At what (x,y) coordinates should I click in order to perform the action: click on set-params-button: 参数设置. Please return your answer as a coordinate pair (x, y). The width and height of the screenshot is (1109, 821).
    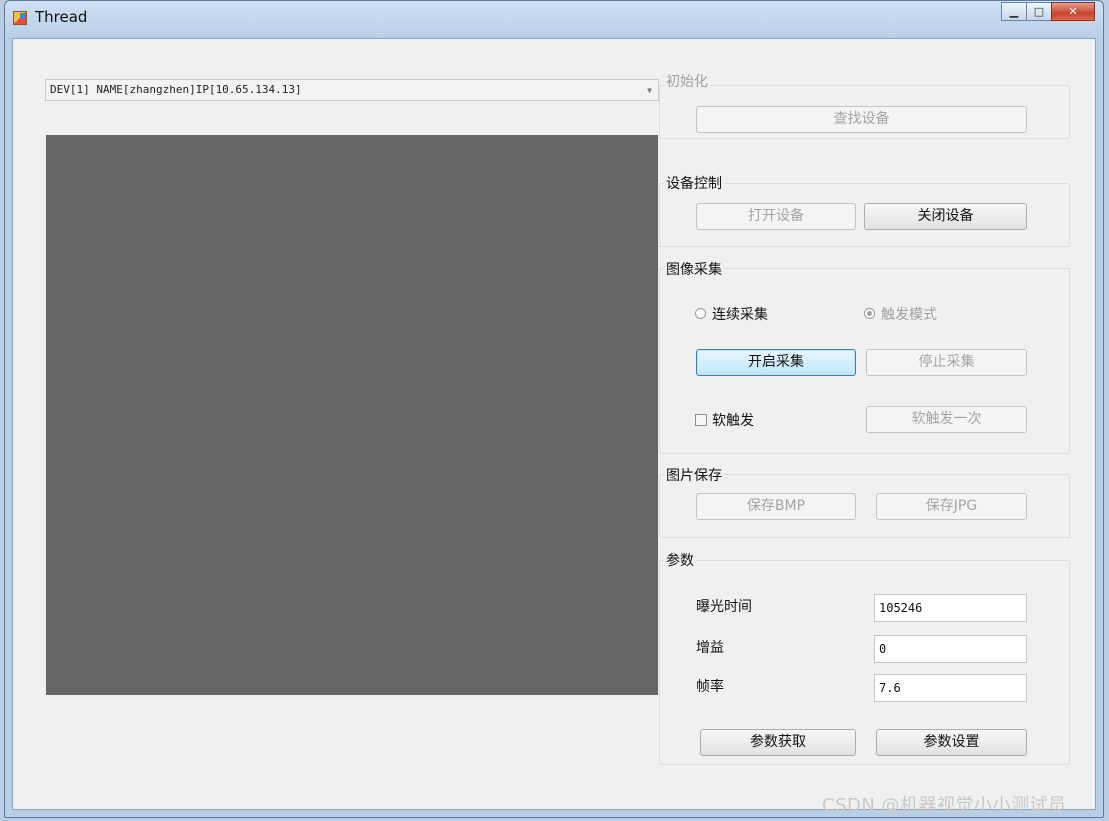
    Looking at the image, I should click on (951, 742).